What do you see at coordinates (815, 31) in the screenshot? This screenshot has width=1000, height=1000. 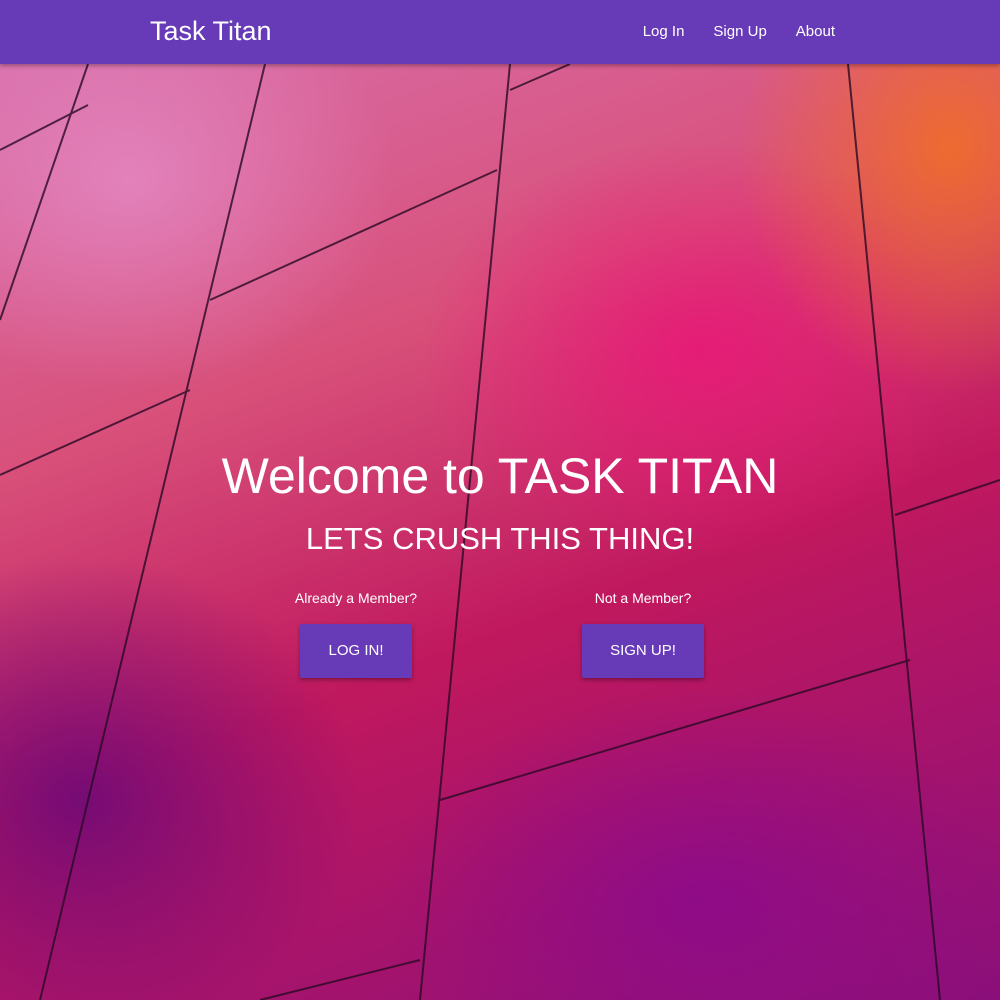 I see `nav-about-link: About` at bounding box center [815, 31].